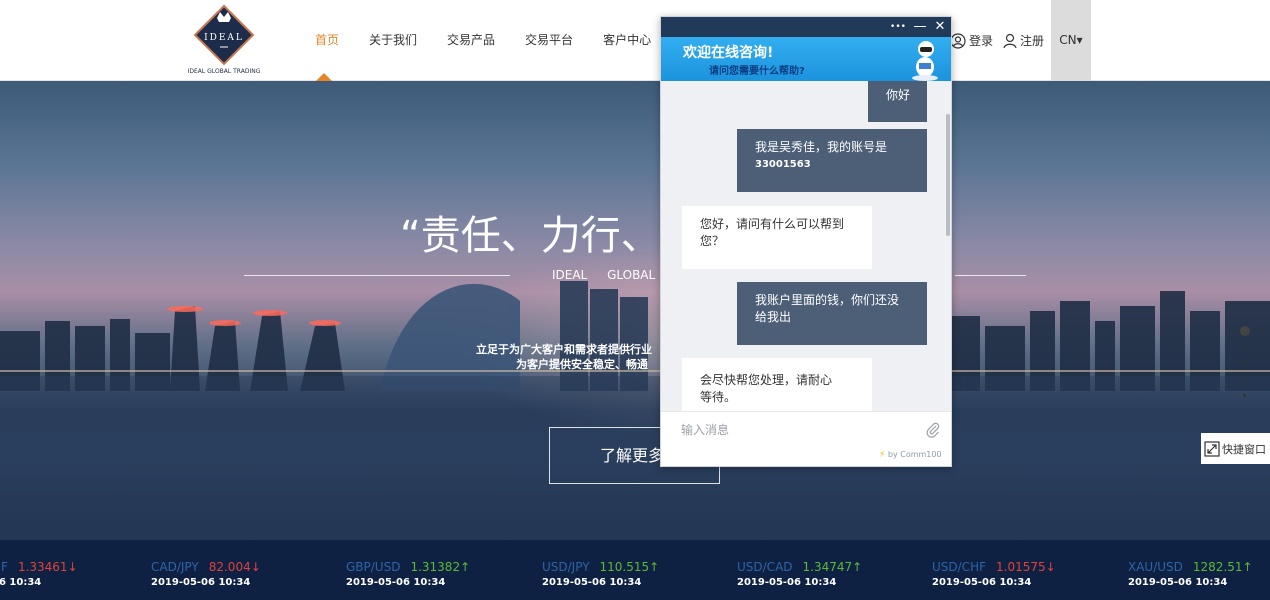  Describe the element at coordinates (1071, 40) in the screenshot. I see `language-select: CN▾` at that location.